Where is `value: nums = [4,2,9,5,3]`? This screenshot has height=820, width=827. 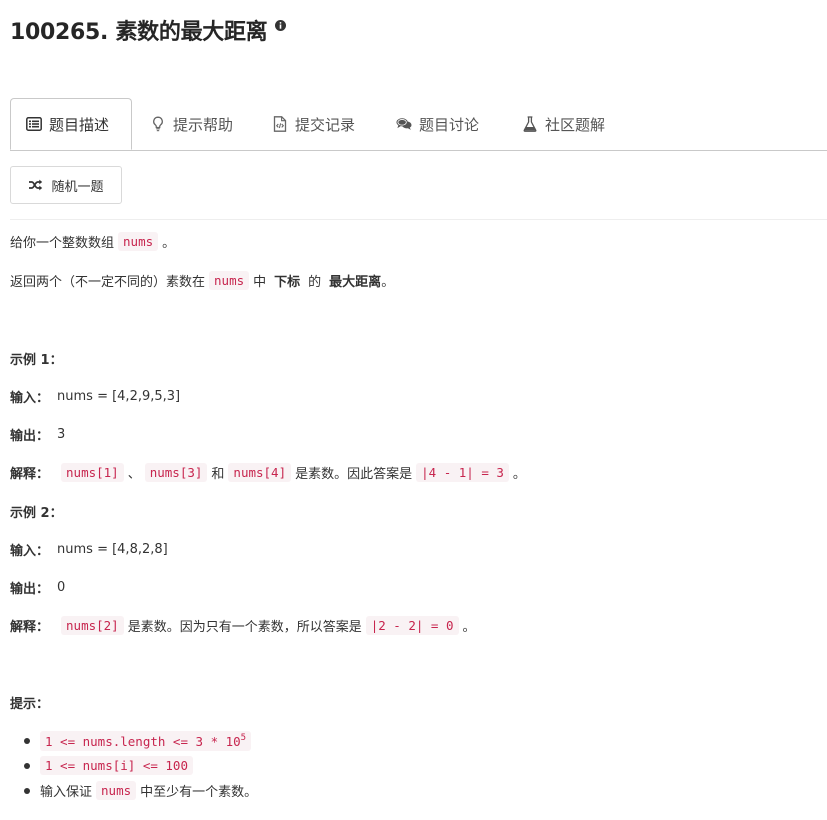 value: nums = [4,2,9,5,3] is located at coordinates (119, 396).